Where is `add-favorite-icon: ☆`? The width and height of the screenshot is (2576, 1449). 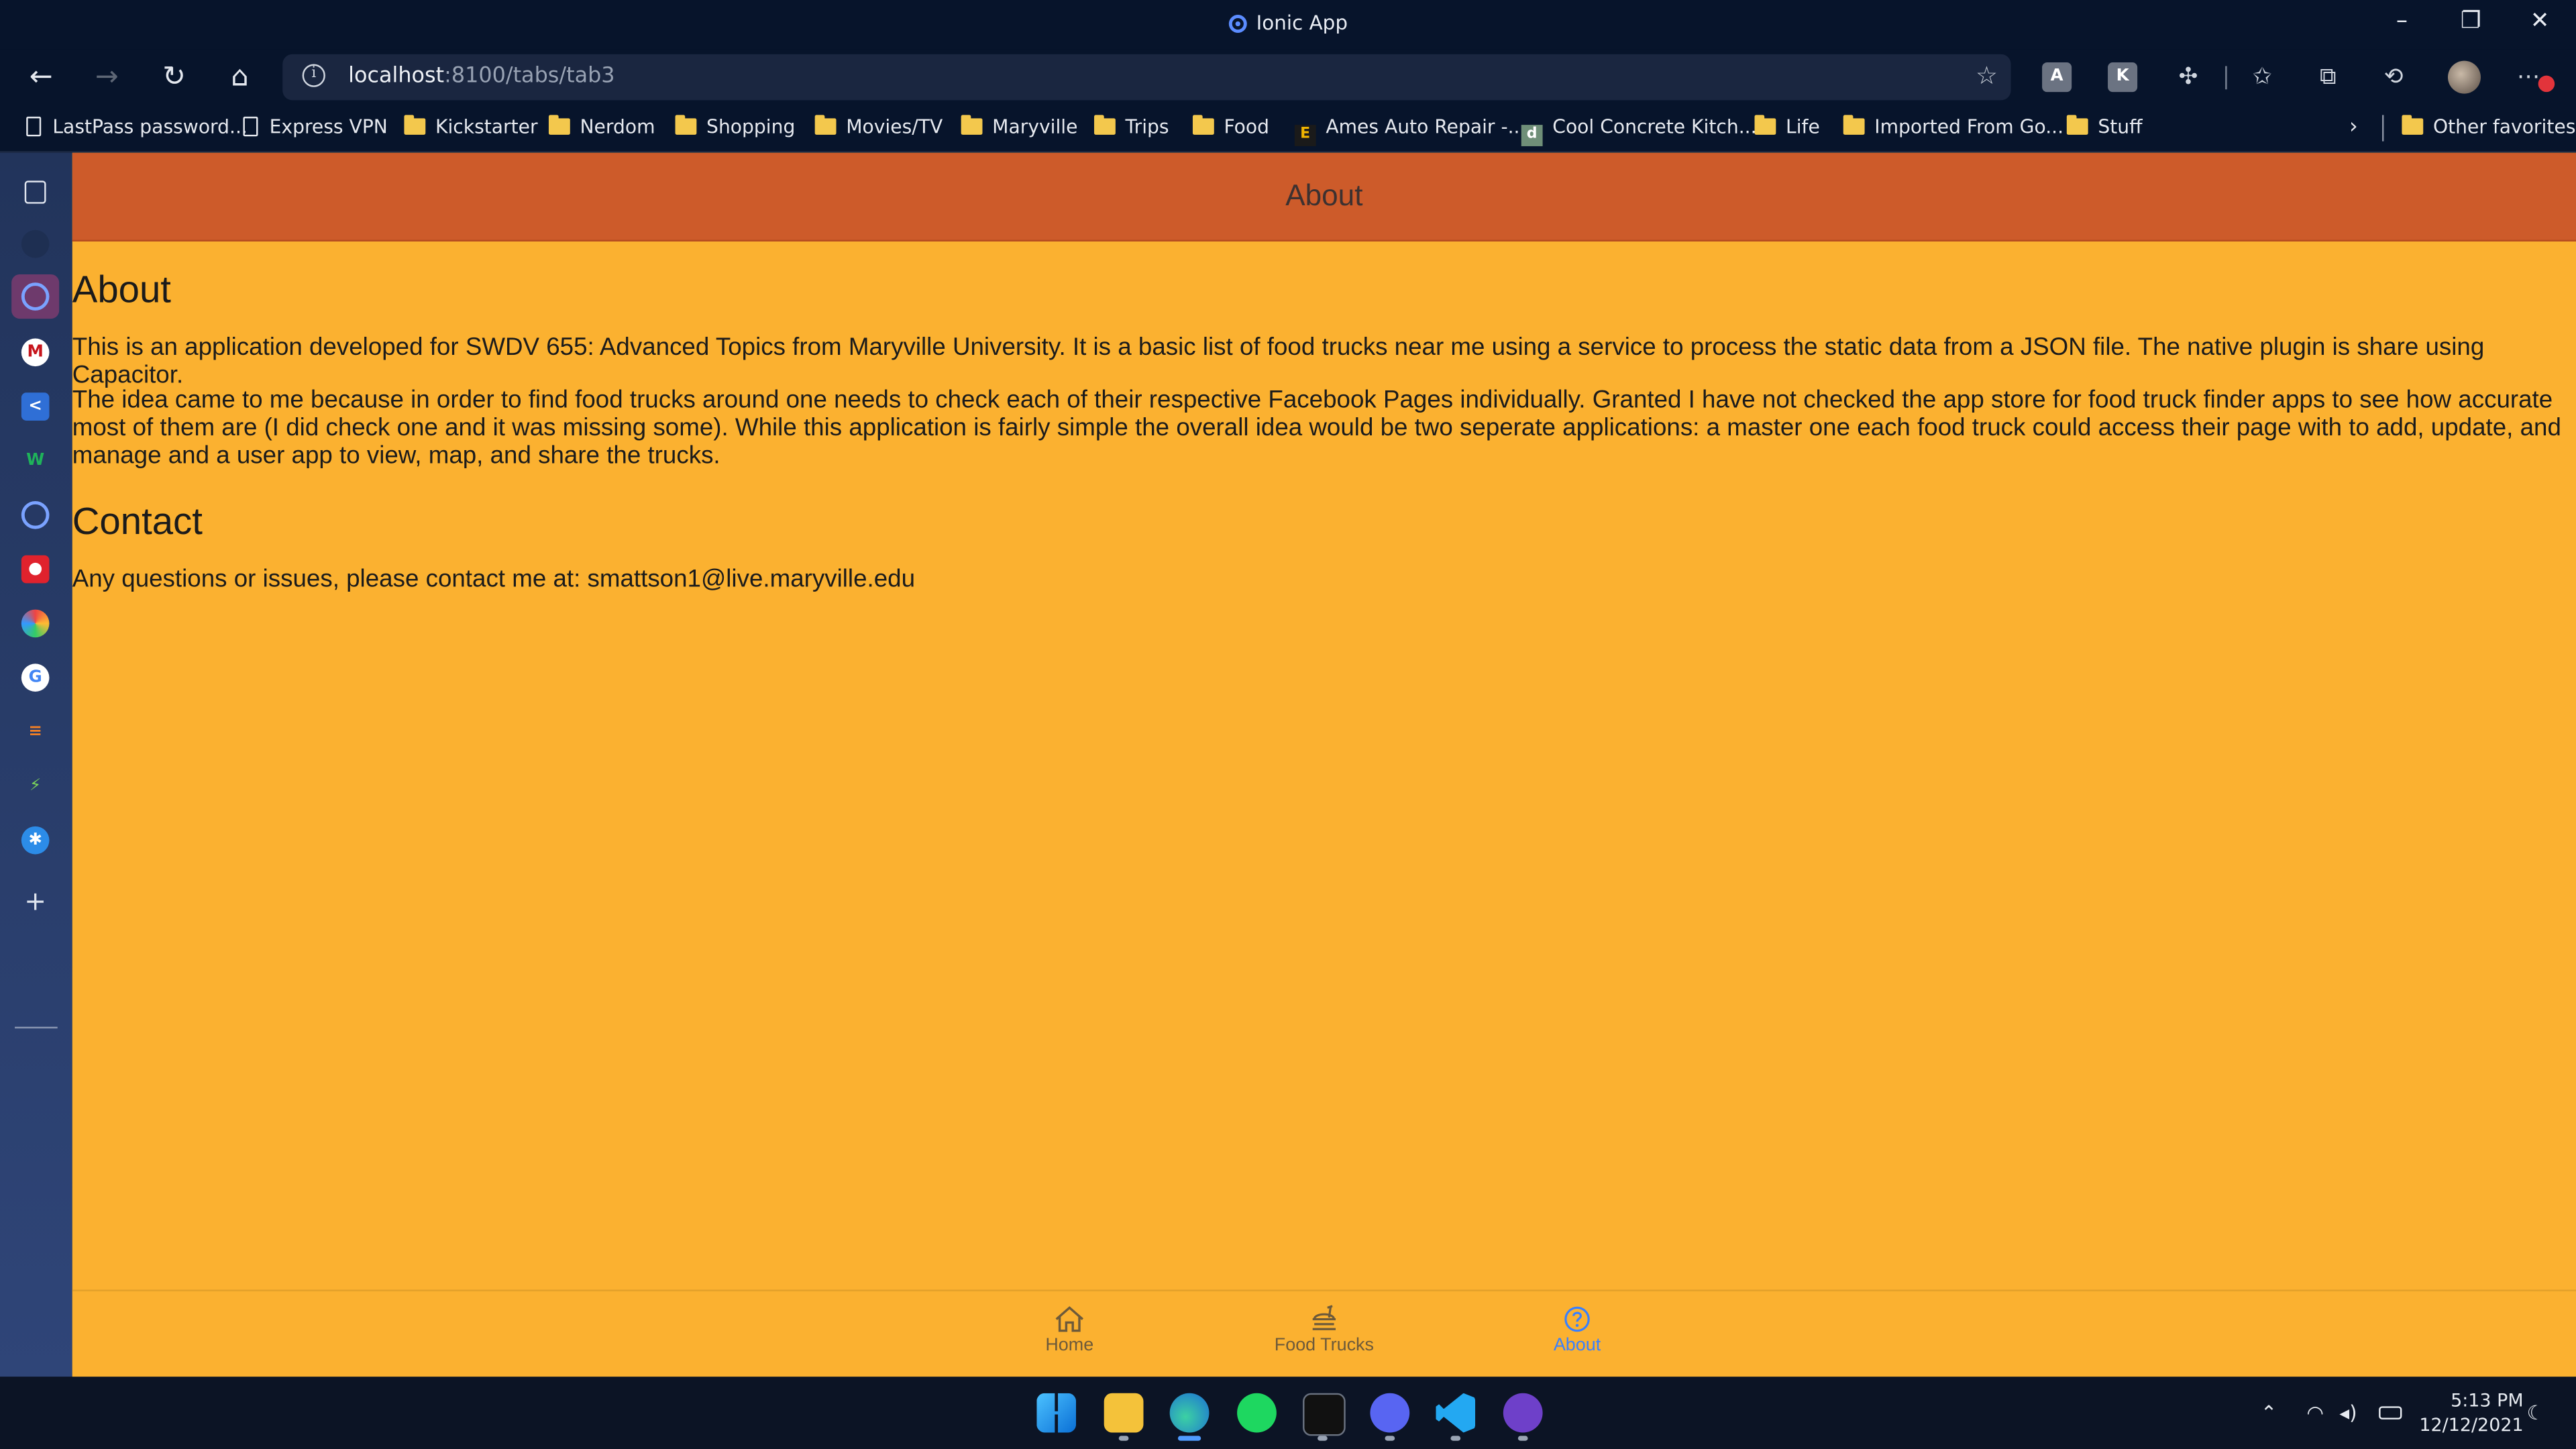
add-favorite-icon: ☆ is located at coordinates (1987, 76).